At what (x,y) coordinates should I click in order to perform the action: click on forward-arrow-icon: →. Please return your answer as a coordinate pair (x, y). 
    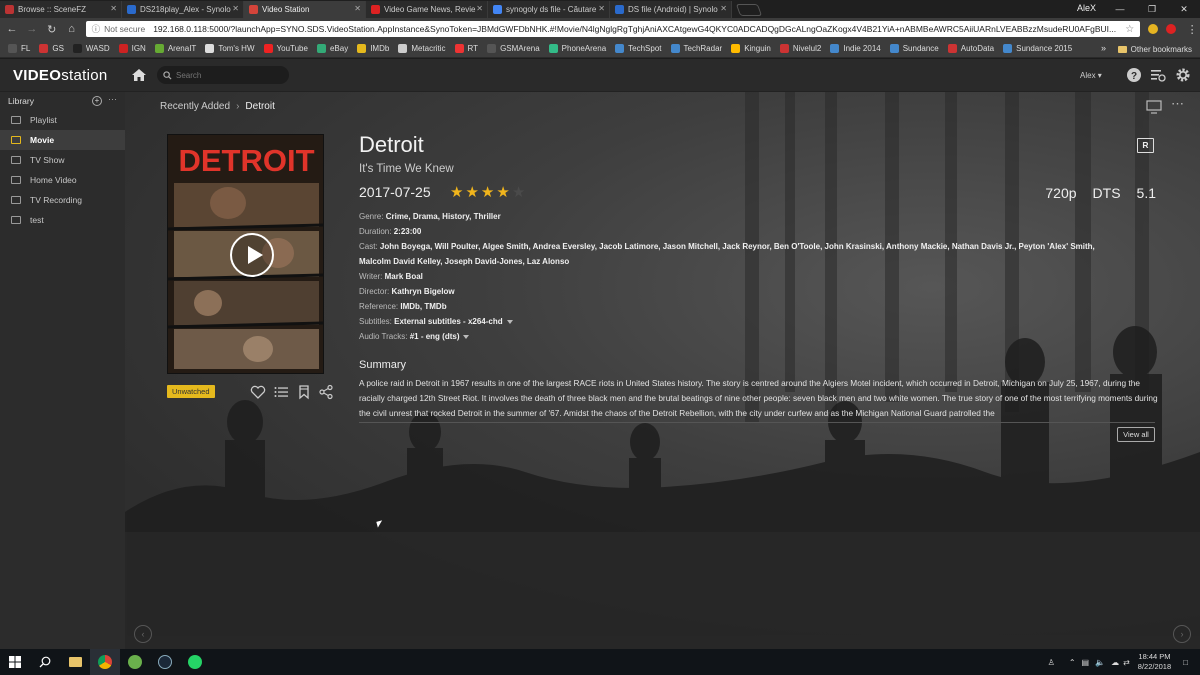
    Looking at the image, I should click on (32, 29).